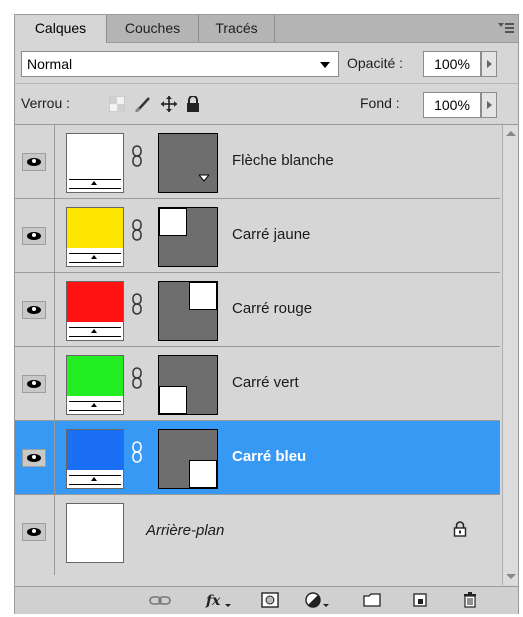 The image size is (523, 617). Describe the element at coordinates (460, 529) in the screenshot. I see `lock-icon` at that location.